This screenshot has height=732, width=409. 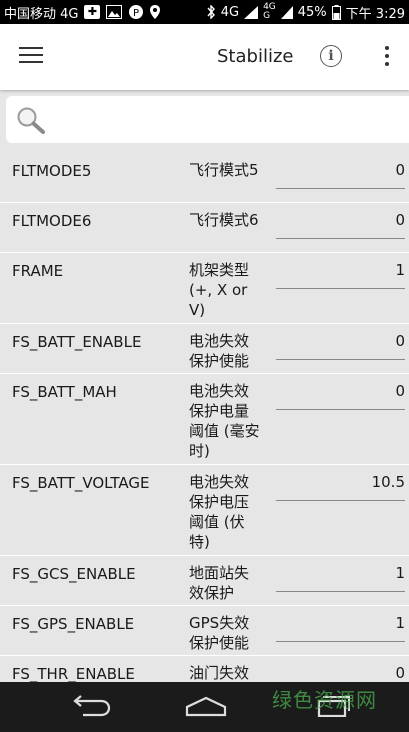 I want to click on home-button, so click(x=206, y=708).